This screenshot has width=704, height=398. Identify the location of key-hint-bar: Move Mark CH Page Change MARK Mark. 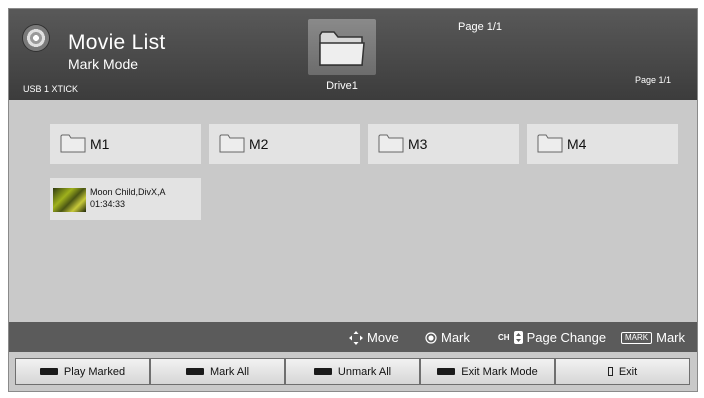
(353, 337).